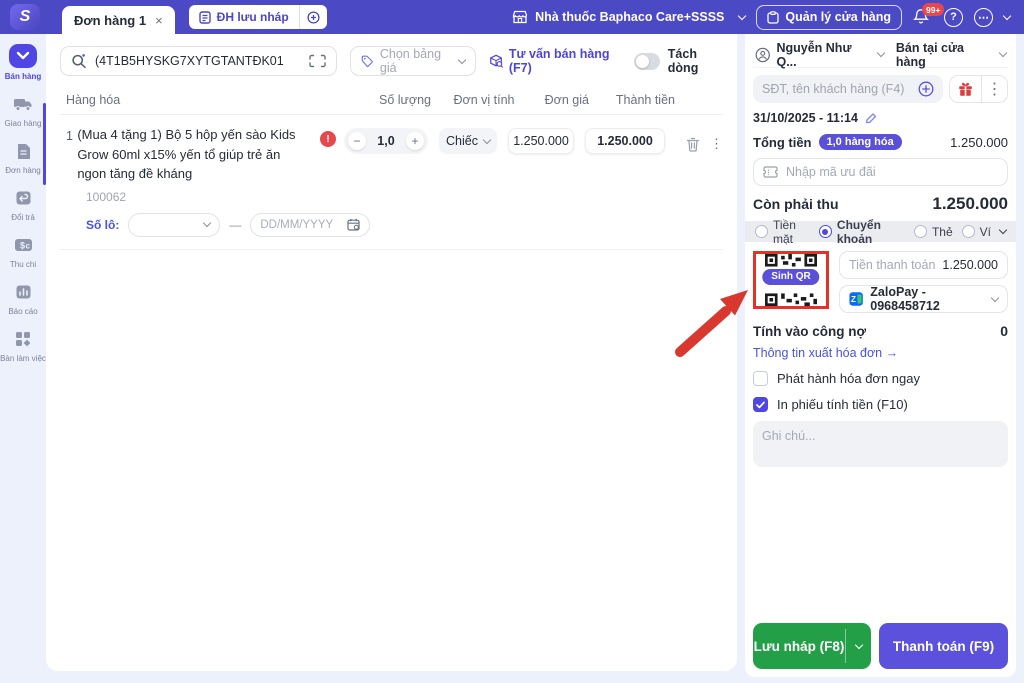  What do you see at coordinates (541, 141) in the screenshot?
I see `unit-price-field: 1.250.000` at bounding box center [541, 141].